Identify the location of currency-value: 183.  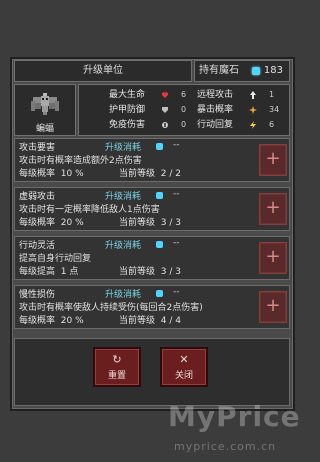
(273, 70).